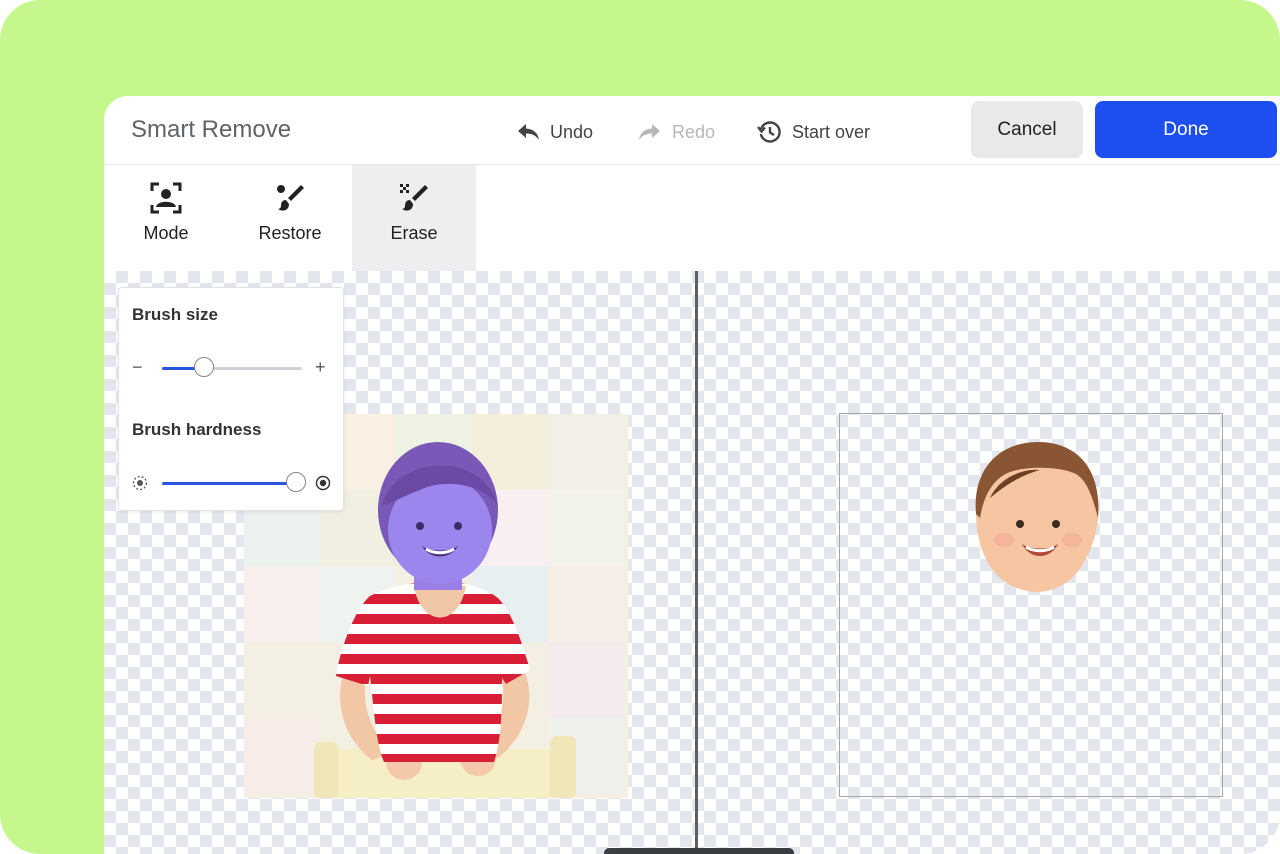 Image resolution: width=1280 pixels, height=854 pixels. Describe the element at coordinates (166, 218) in the screenshot. I see `tool-mode: Mode` at that location.